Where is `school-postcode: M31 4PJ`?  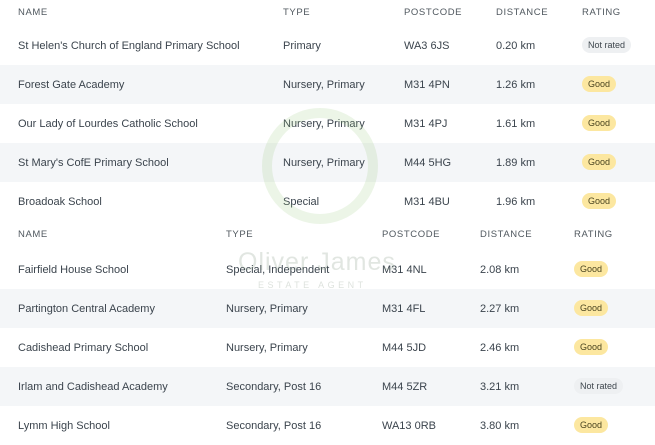 school-postcode: M31 4PJ is located at coordinates (426, 124).